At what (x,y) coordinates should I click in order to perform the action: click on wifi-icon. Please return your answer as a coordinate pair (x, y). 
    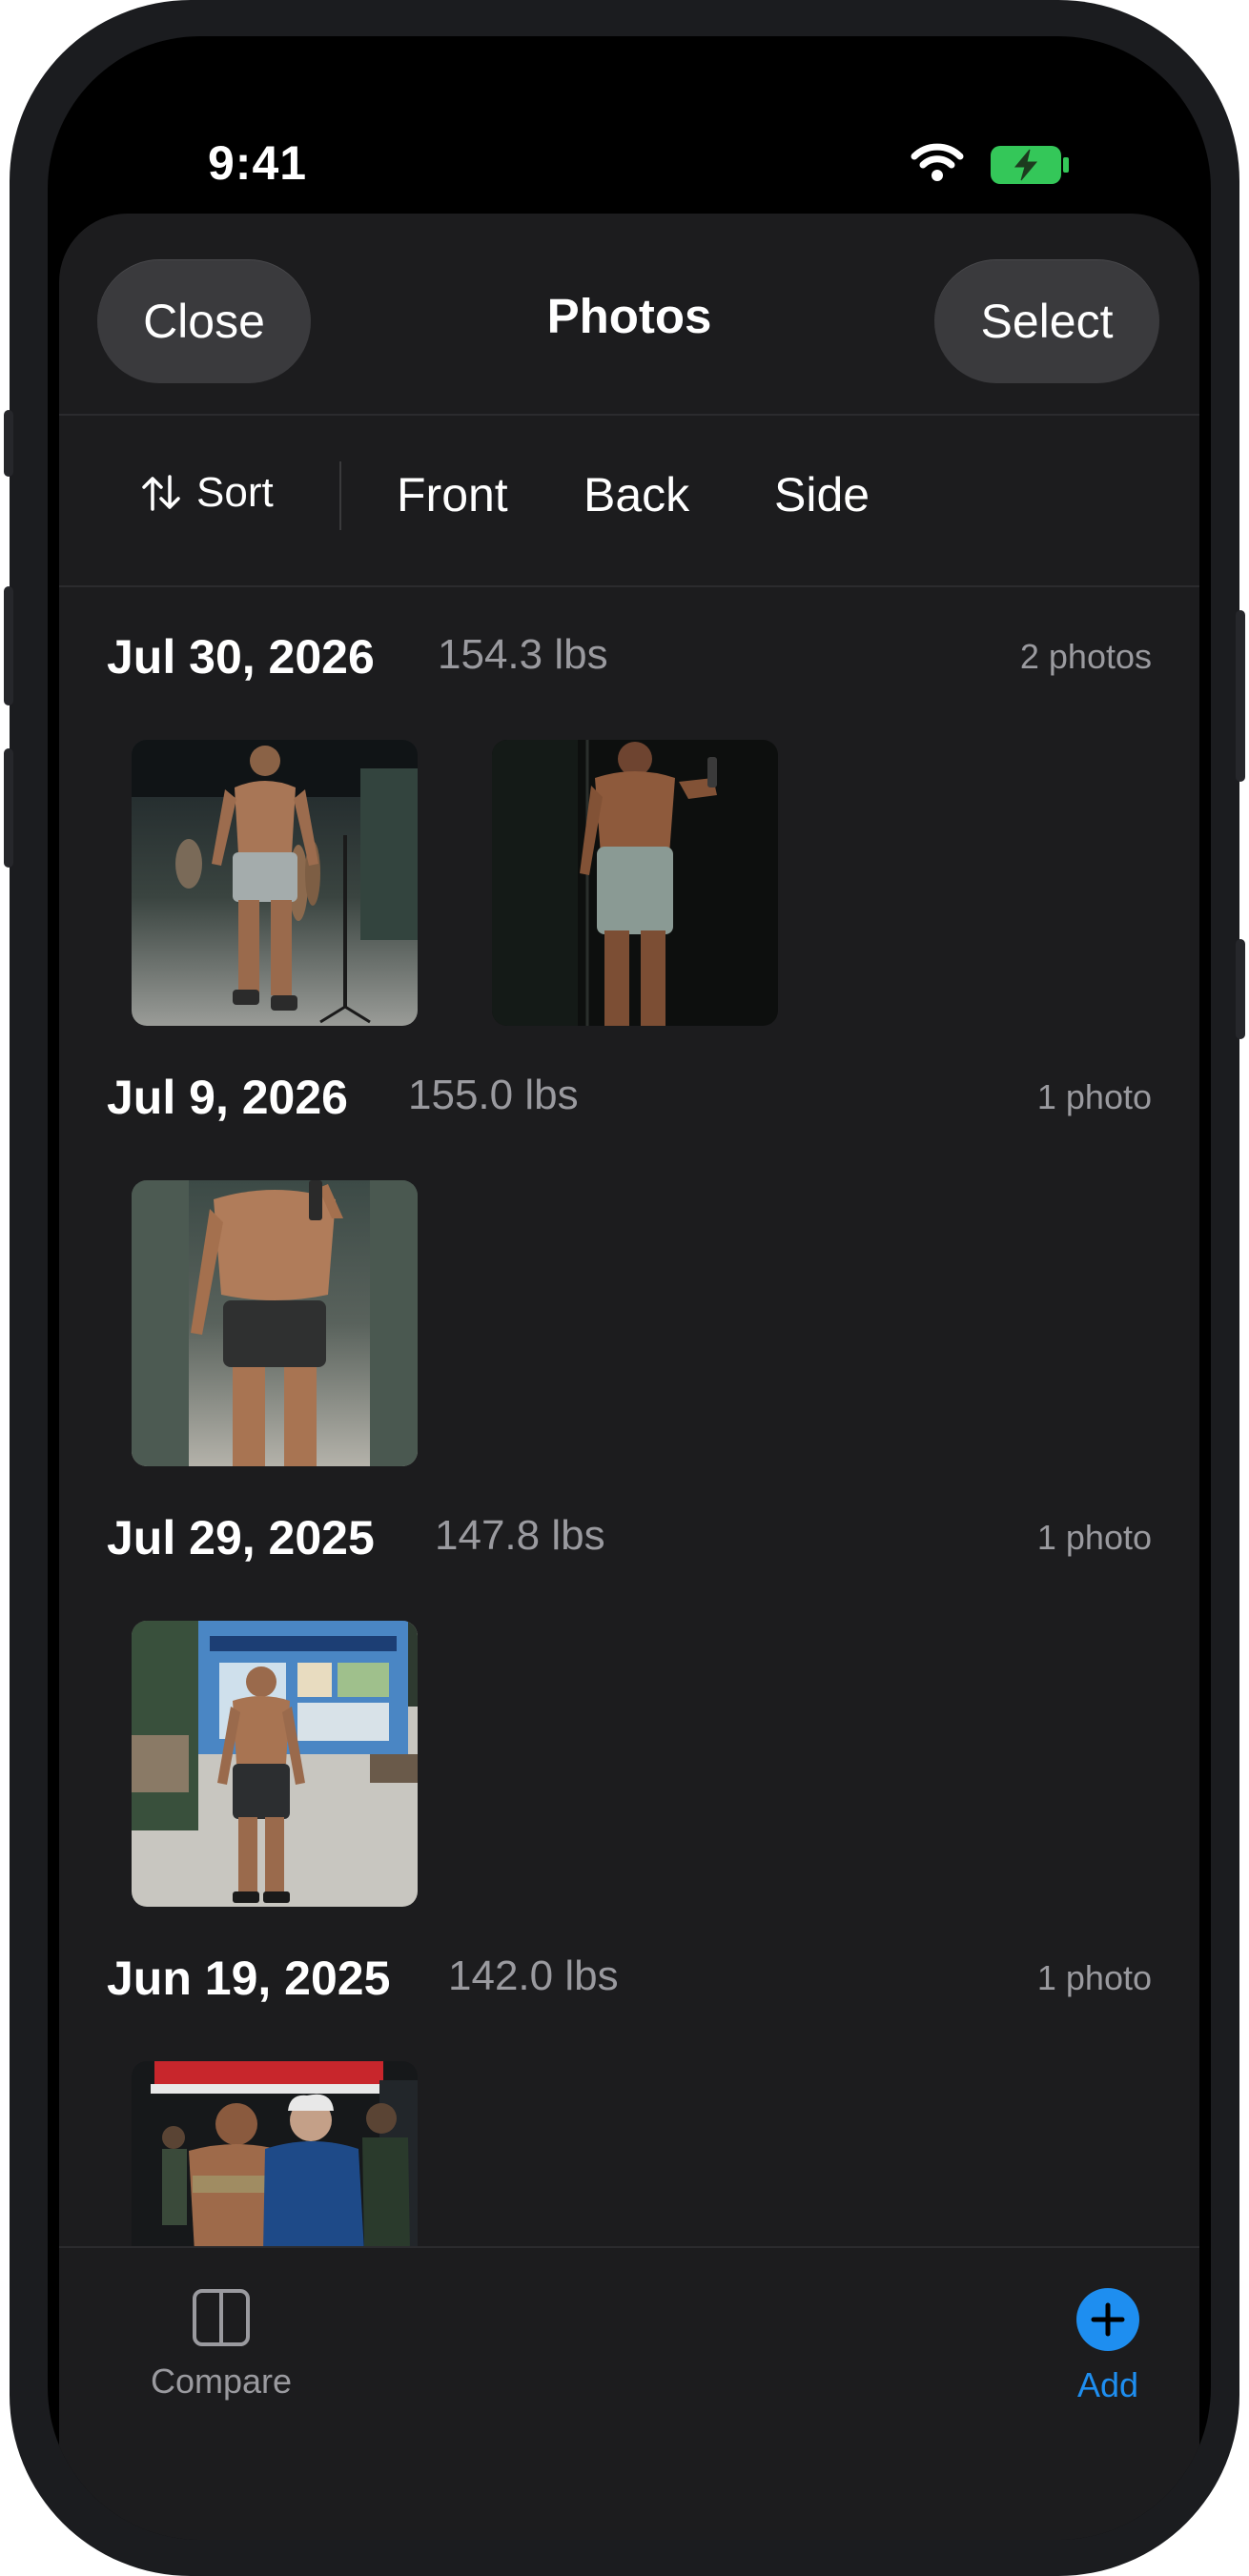
    Looking at the image, I should click on (938, 162).